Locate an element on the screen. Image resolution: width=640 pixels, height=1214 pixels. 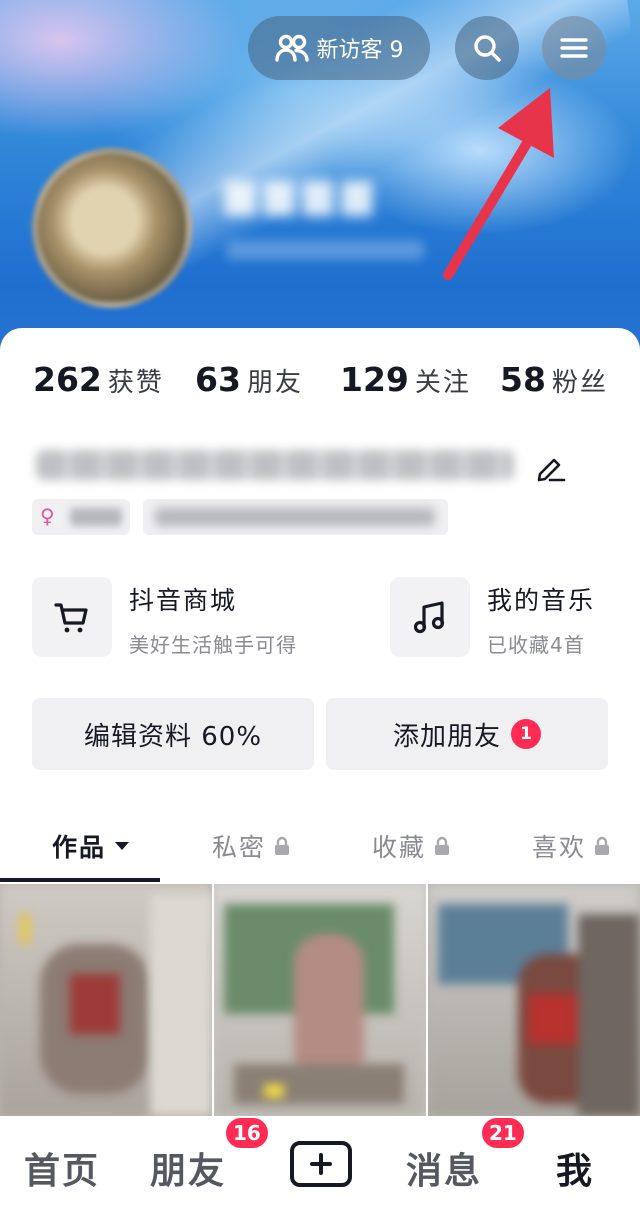
search-button is located at coordinates (487, 48).